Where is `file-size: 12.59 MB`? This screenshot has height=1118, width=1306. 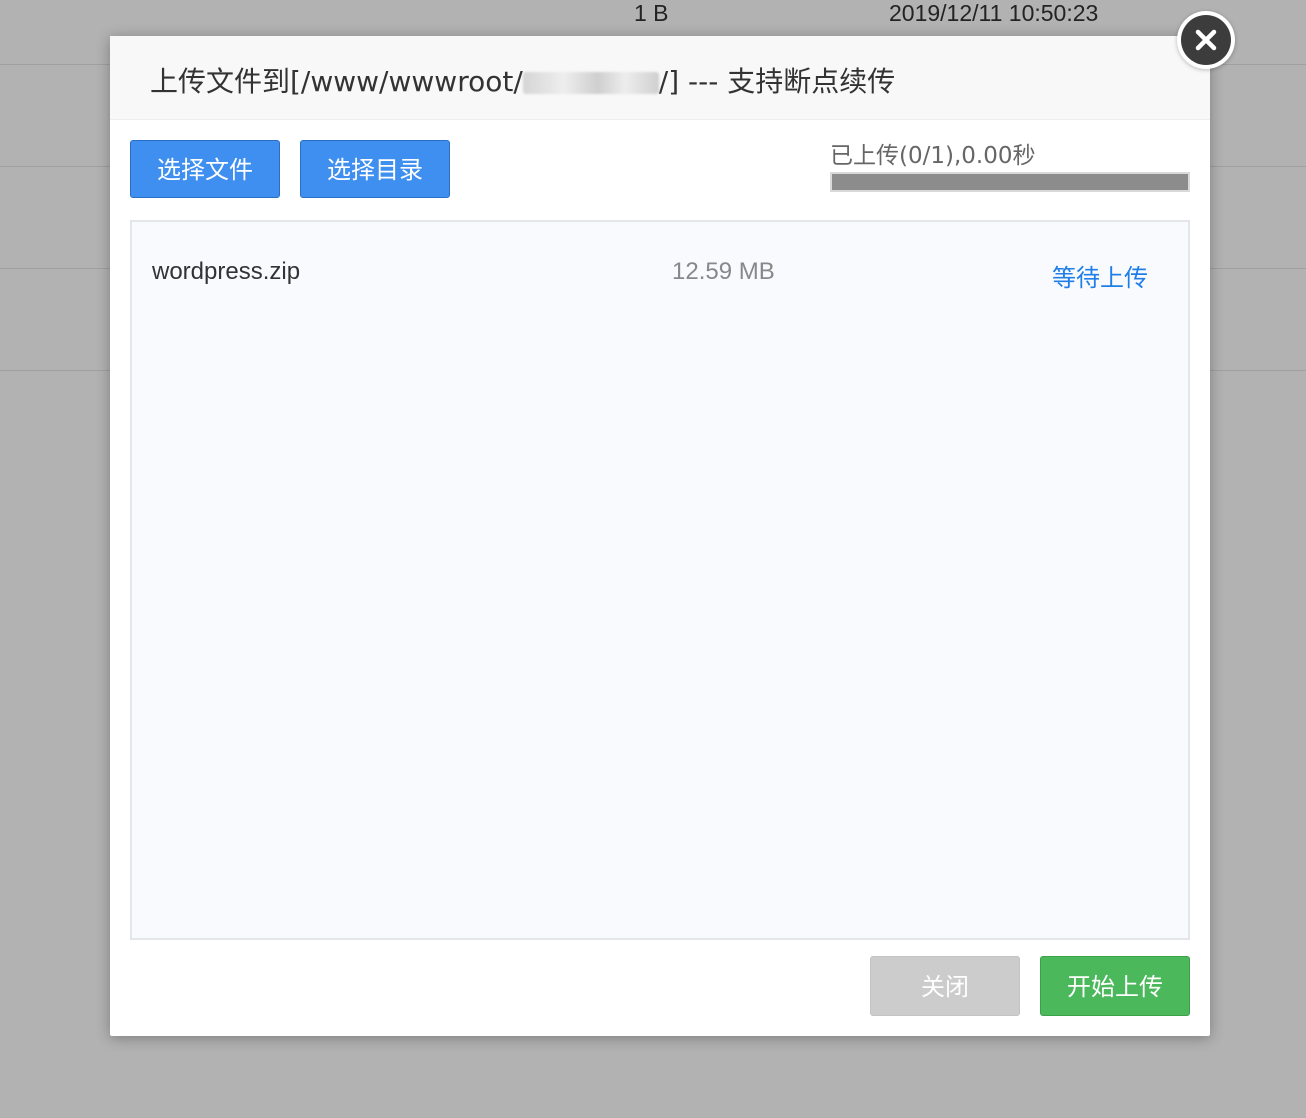 file-size: 12.59 MB is located at coordinates (723, 271).